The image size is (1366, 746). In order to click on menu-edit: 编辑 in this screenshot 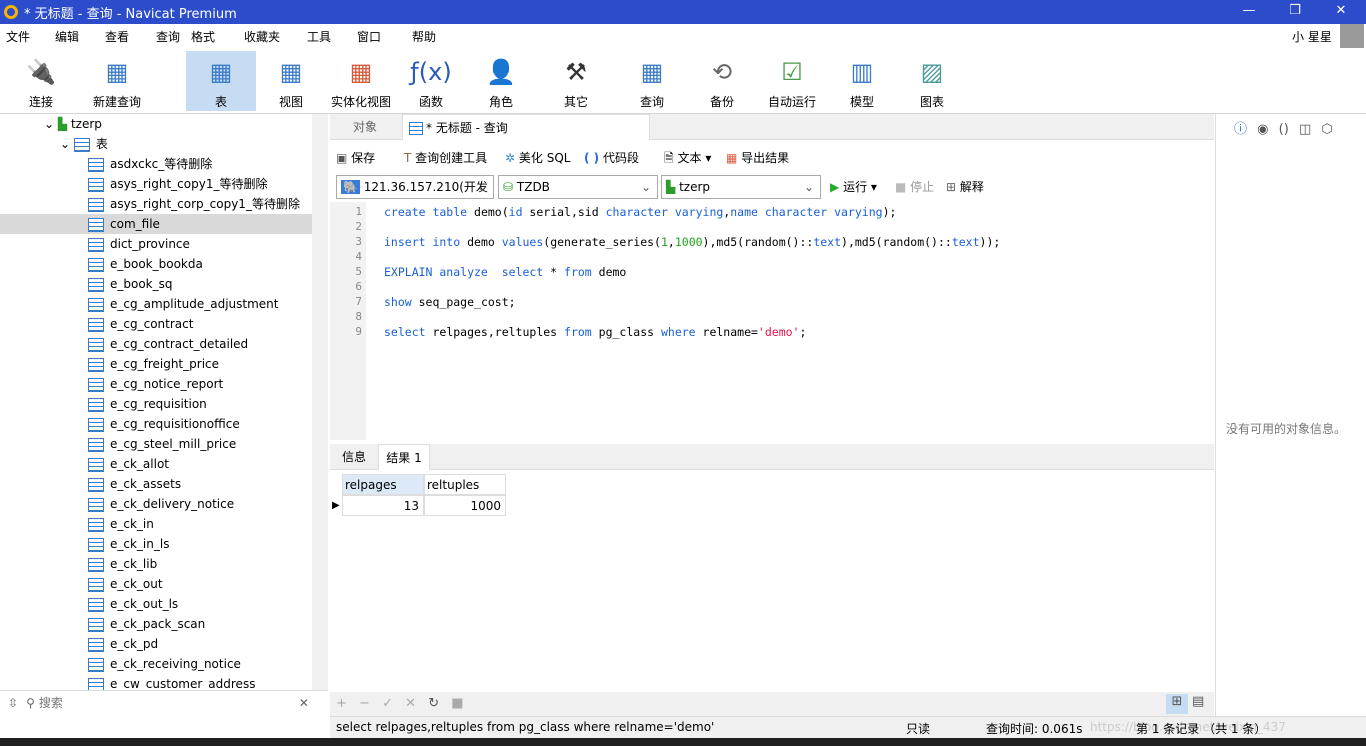, I will do `click(67, 36)`.